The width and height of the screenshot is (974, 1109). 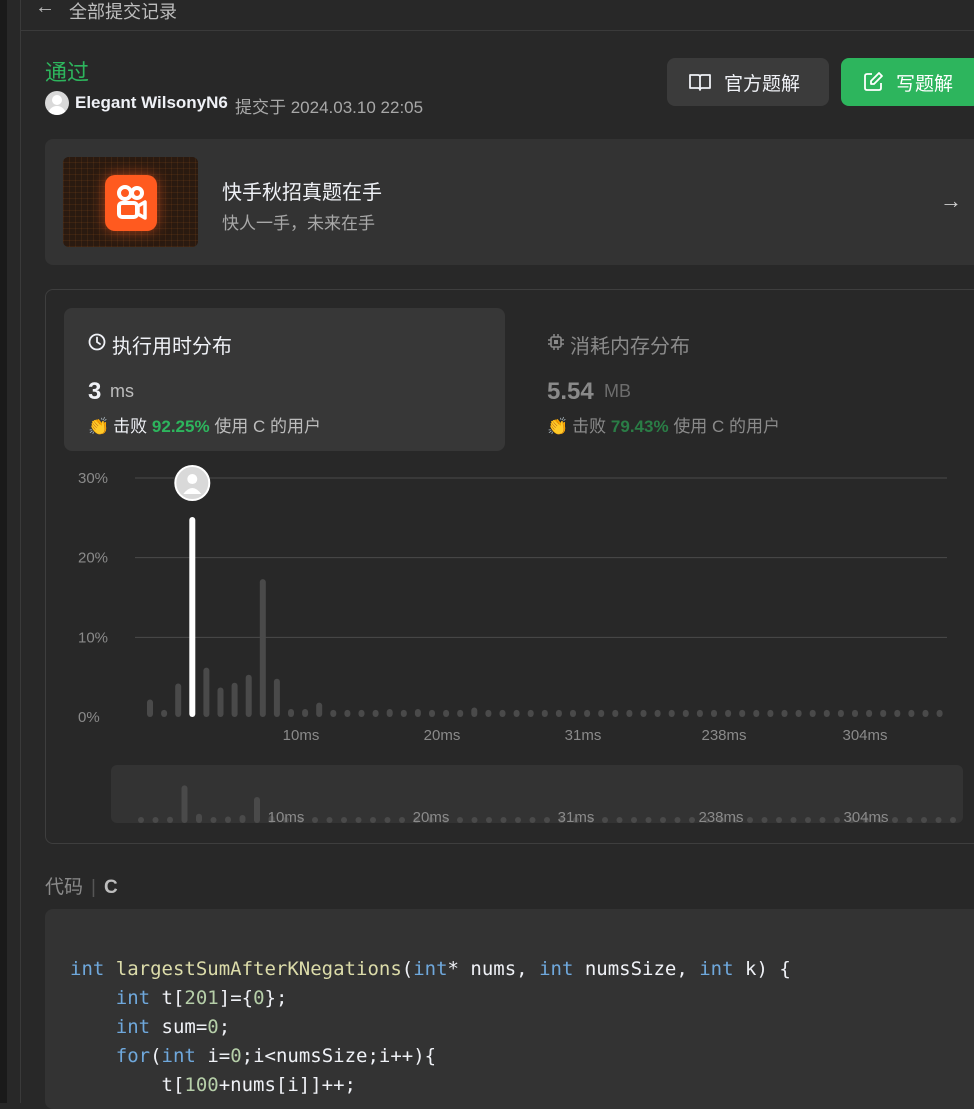 What do you see at coordinates (639, 426) in the screenshot?
I see `memory-beat-percent: 79.43%` at bounding box center [639, 426].